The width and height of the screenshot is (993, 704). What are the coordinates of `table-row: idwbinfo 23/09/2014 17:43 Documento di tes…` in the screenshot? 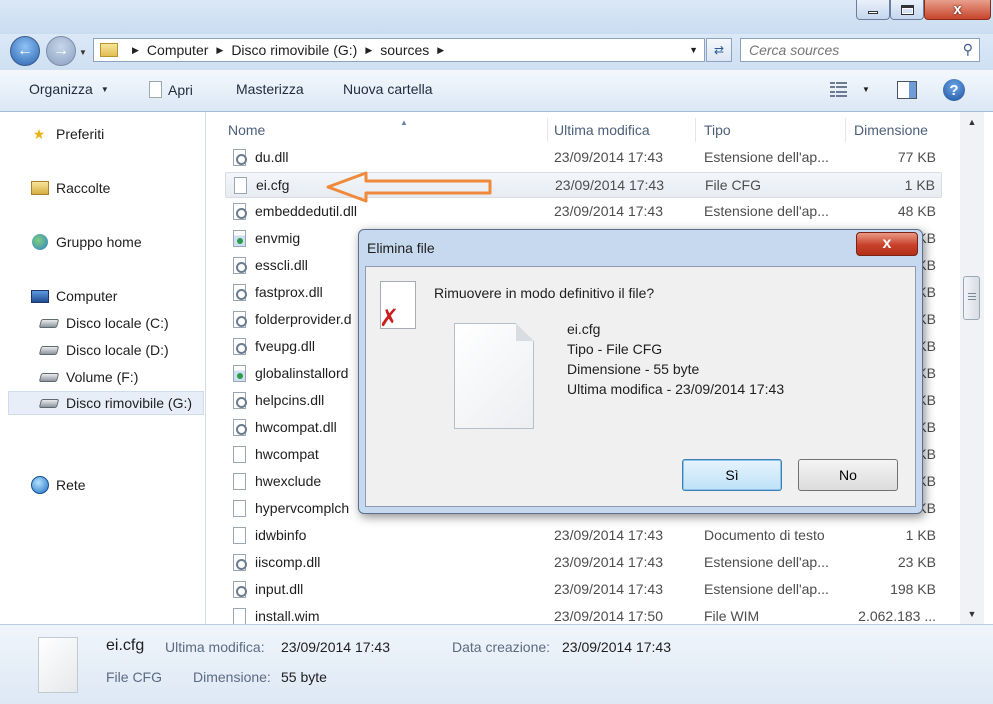 It's located at (583, 536).